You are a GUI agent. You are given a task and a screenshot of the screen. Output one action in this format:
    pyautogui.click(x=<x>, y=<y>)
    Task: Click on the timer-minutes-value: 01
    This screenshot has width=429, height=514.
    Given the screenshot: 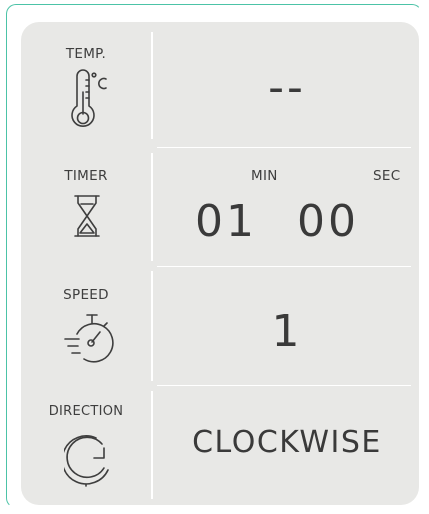 What is the action you would take?
    pyautogui.click(x=226, y=221)
    